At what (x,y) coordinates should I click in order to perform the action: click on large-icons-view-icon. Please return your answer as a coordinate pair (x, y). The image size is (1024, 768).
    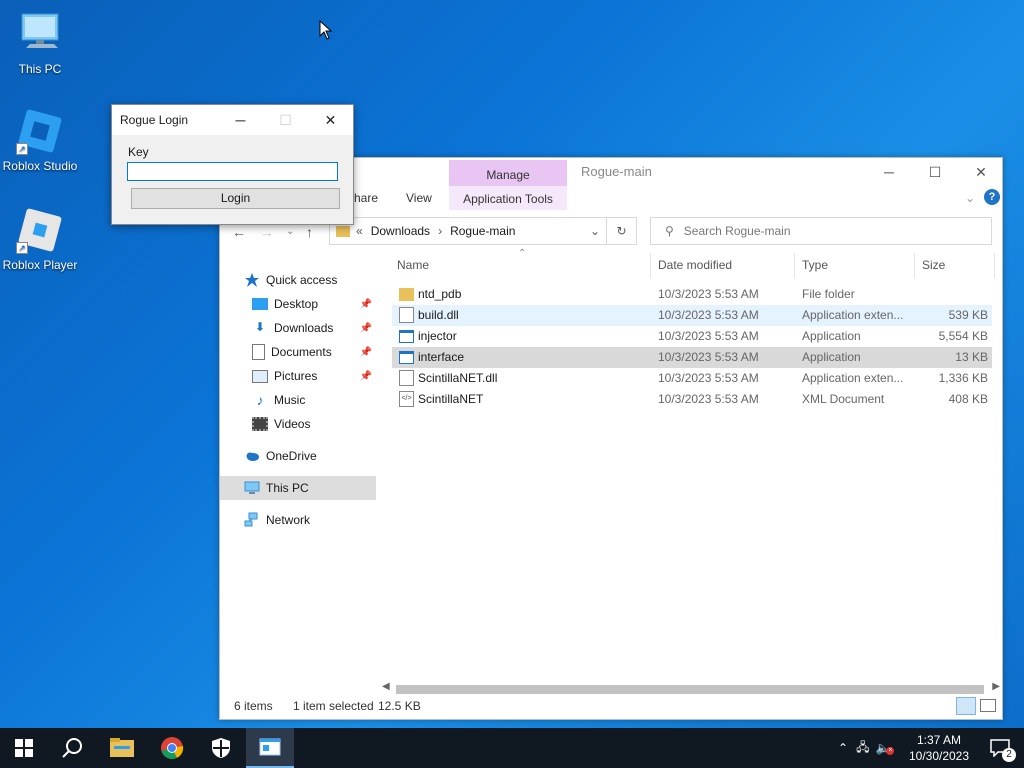
    Looking at the image, I should click on (988, 705).